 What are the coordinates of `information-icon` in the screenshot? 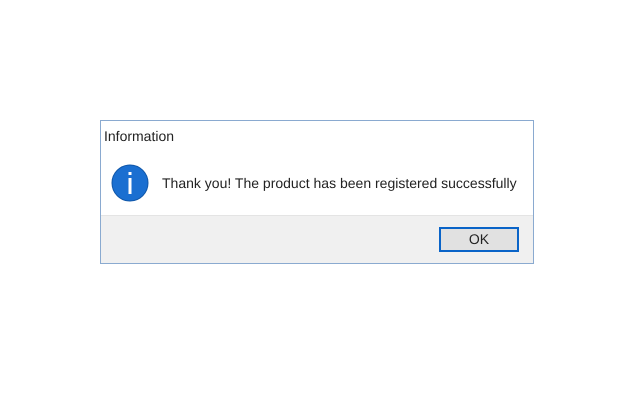 It's located at (130, 183).